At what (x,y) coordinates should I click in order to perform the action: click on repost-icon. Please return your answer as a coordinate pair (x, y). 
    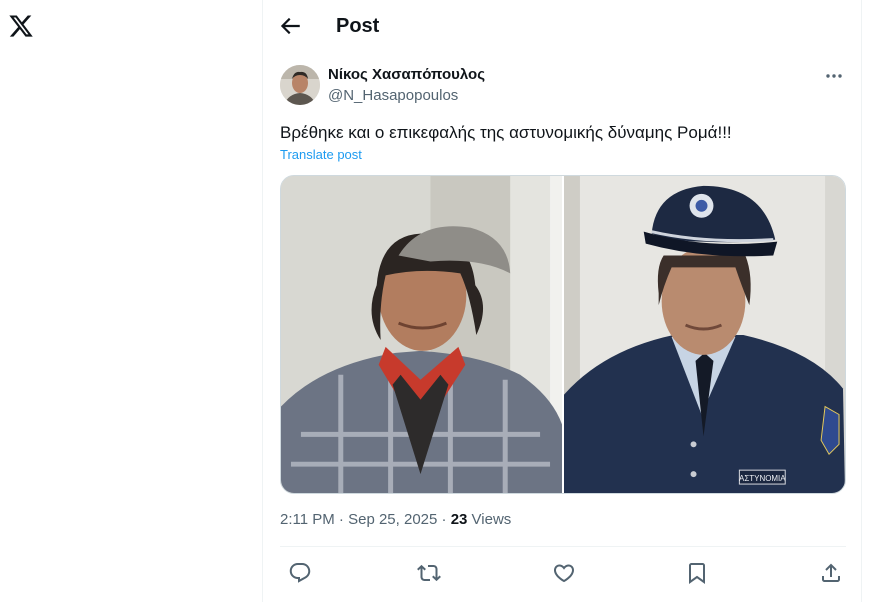
    Looking at the image, I should click on (429, 573).